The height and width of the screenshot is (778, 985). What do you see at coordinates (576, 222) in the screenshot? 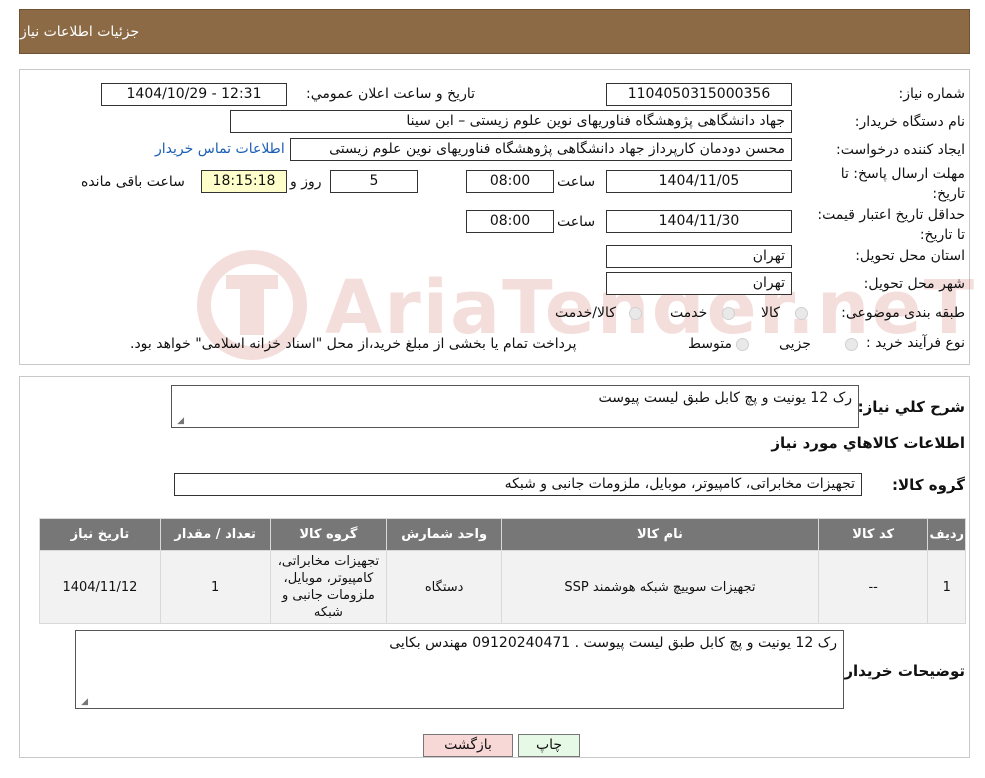
I see `validity-hour-label: ساعت` at bounding box center [576, 222].